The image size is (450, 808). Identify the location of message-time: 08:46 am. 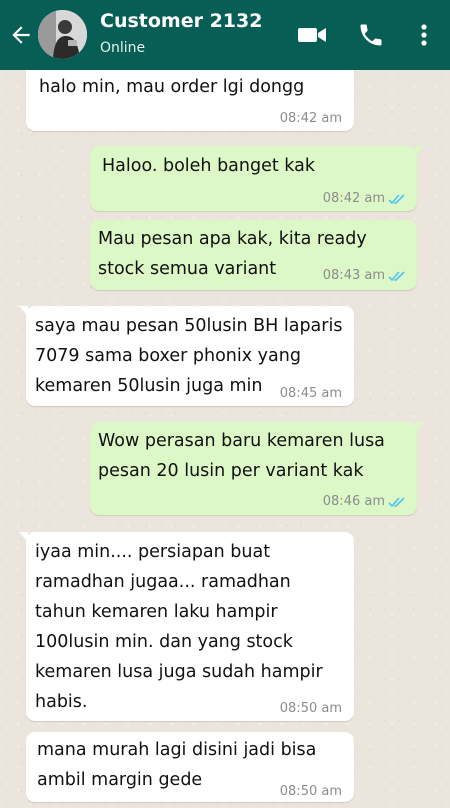
(353, 501).